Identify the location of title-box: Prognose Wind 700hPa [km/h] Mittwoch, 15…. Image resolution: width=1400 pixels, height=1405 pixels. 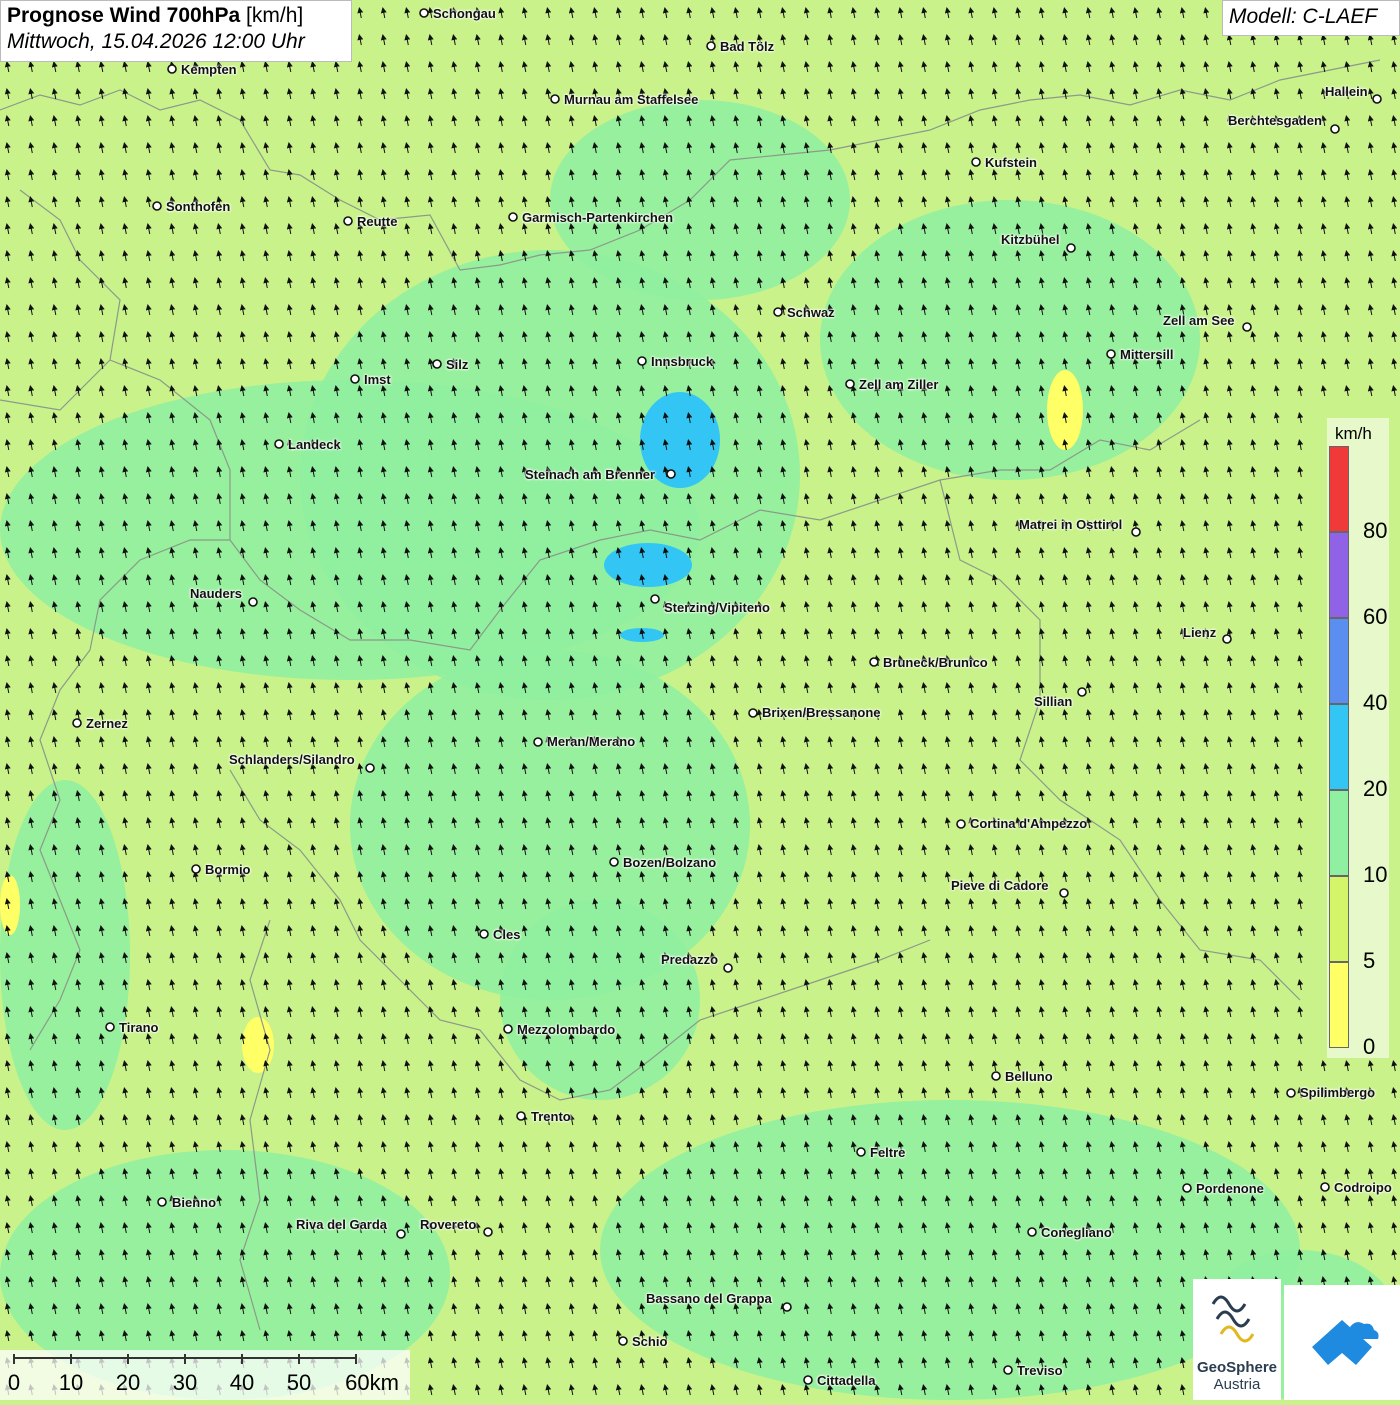
(176, 31).